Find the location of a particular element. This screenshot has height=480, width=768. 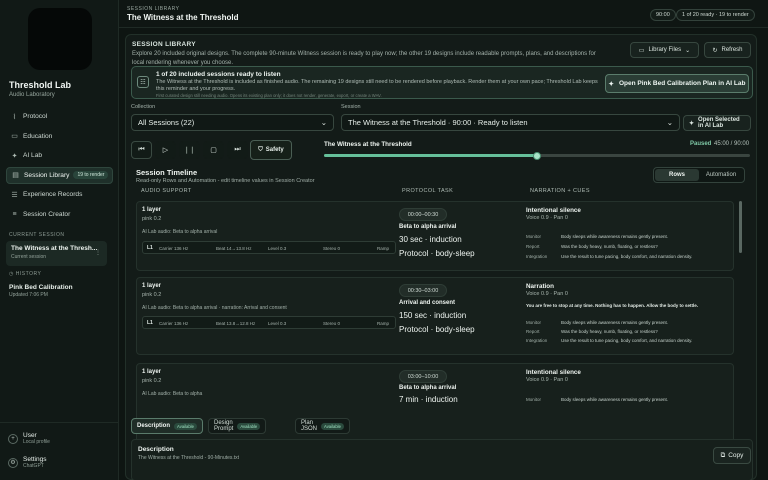

skip-forward-button: ⏭ is located at coordinates (237, 150).